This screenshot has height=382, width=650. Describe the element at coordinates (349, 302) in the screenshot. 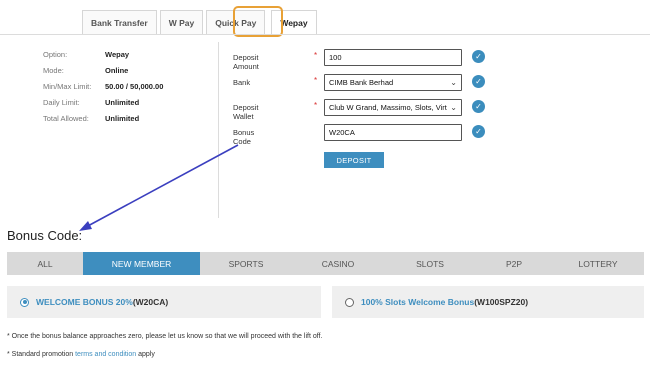

I see `radio-unselected` at that location.